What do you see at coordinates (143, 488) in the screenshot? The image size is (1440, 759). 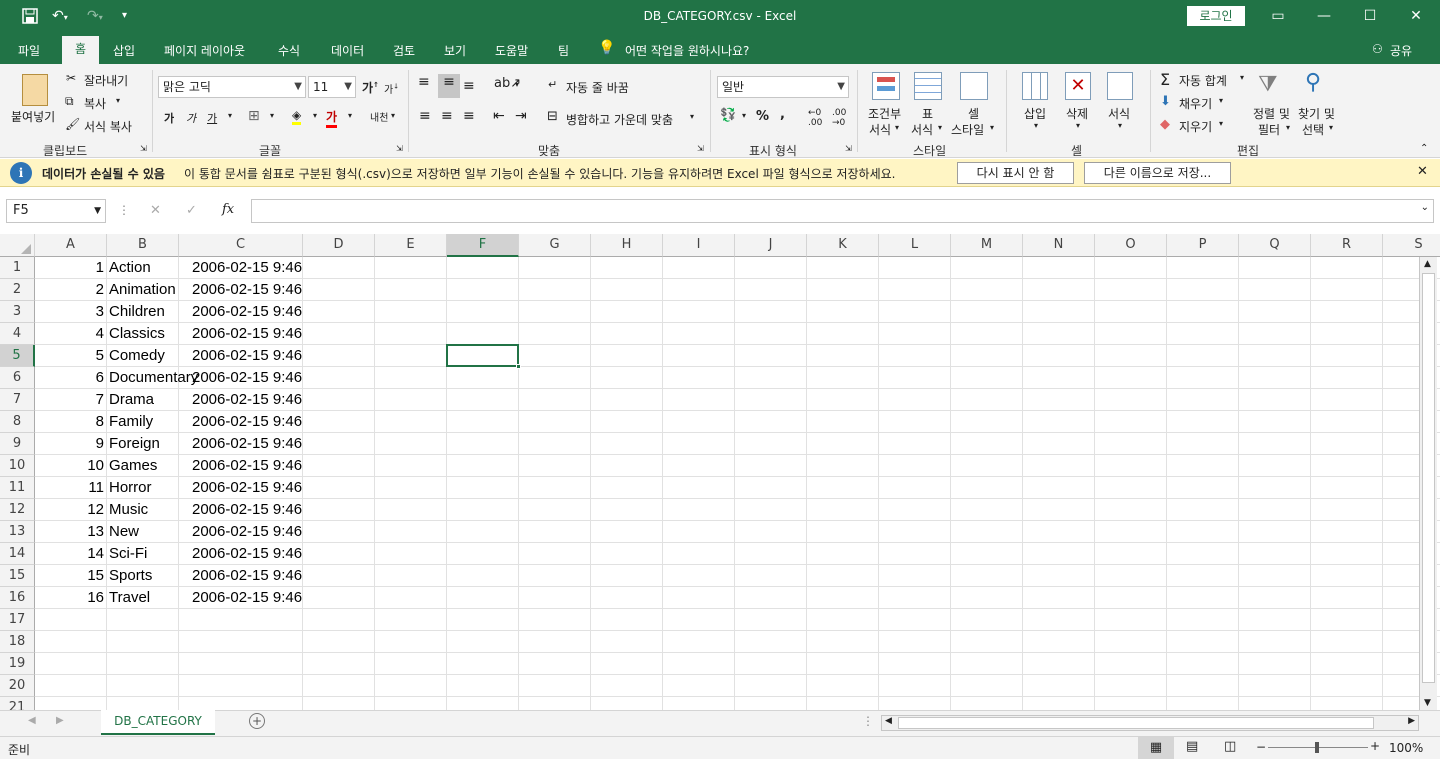 I see `cell-b11: Horror` at bounding box center [143, 488].